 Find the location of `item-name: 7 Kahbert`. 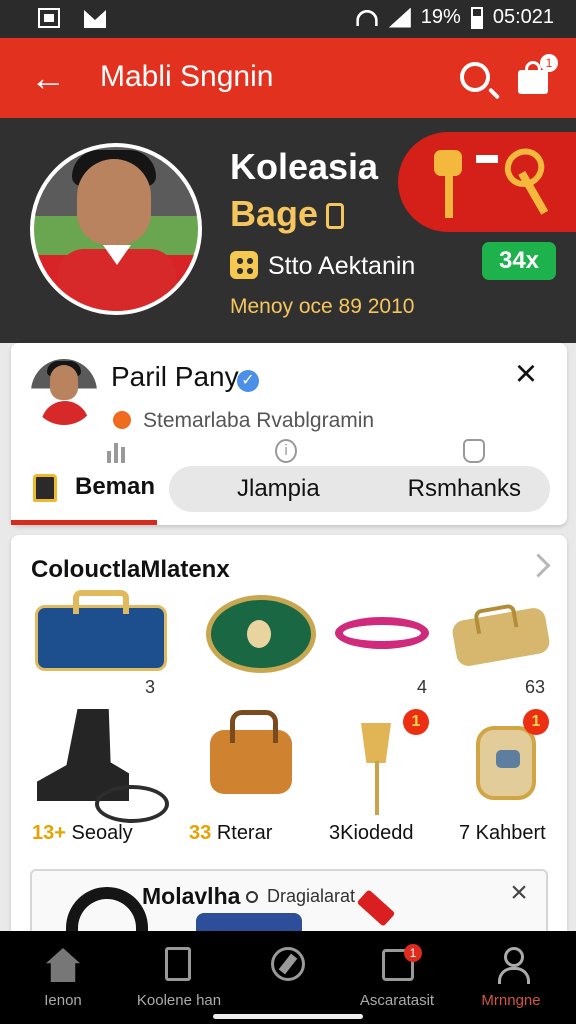

item-name: 7 Kahbert is located at coordinates (502, 833).